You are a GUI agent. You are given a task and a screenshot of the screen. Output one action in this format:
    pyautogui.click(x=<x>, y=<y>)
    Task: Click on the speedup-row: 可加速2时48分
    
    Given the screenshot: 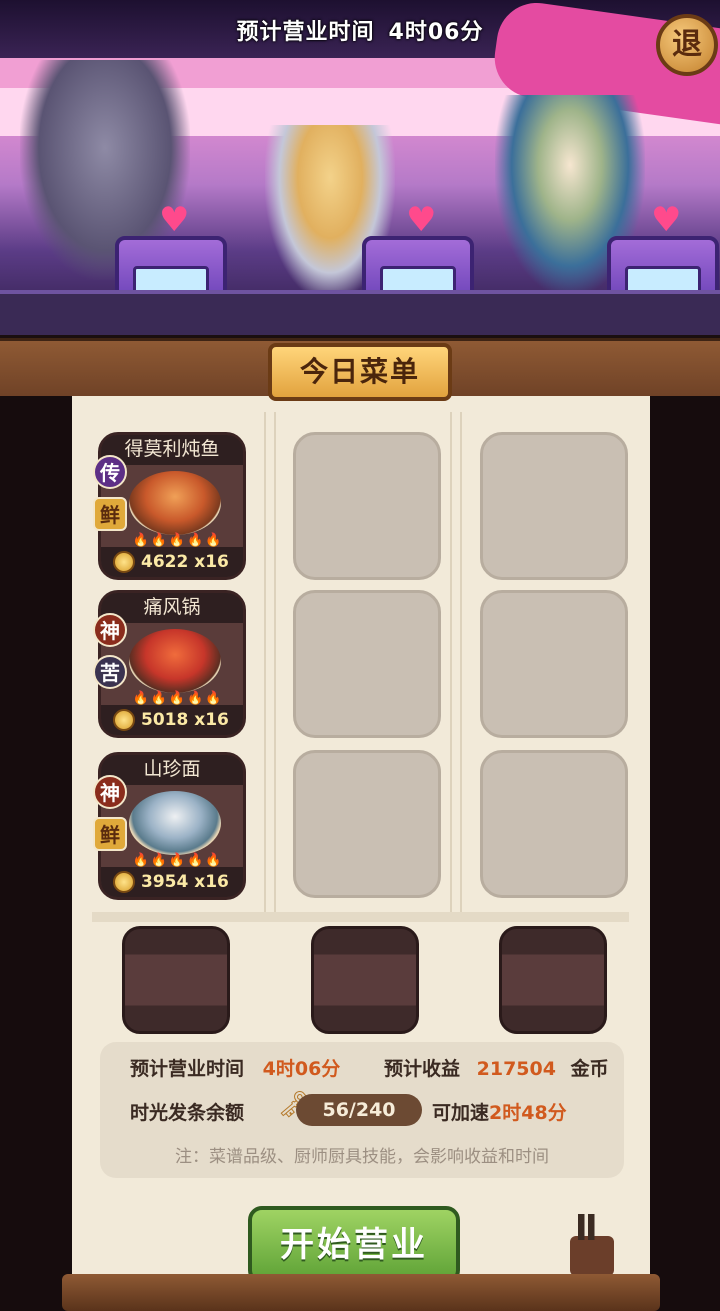 What is the action you would take?
    pyautogui.click(x=499, y=1111)
    